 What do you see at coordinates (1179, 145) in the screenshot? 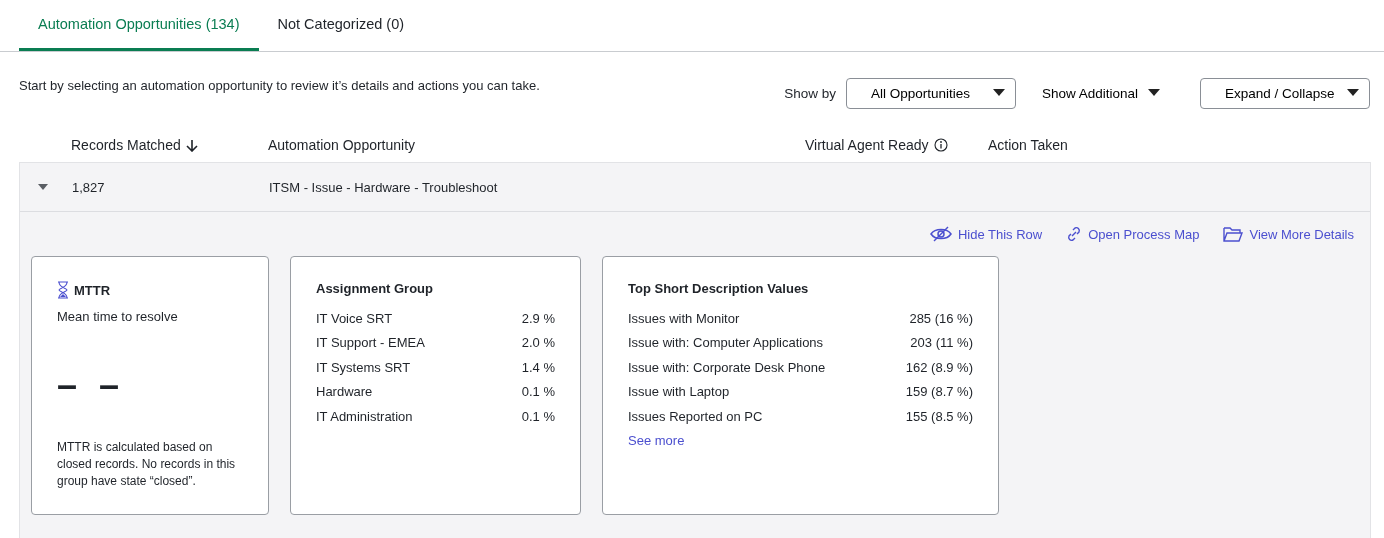
I see `column-header: Action Taken` at bounding box center [1179, 145].